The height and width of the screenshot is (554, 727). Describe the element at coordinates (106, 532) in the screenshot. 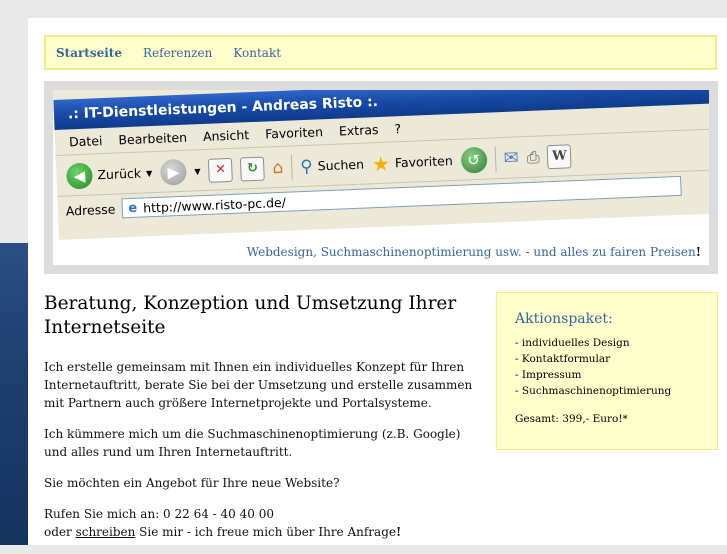

I see `write-link: schreiben` at that location.